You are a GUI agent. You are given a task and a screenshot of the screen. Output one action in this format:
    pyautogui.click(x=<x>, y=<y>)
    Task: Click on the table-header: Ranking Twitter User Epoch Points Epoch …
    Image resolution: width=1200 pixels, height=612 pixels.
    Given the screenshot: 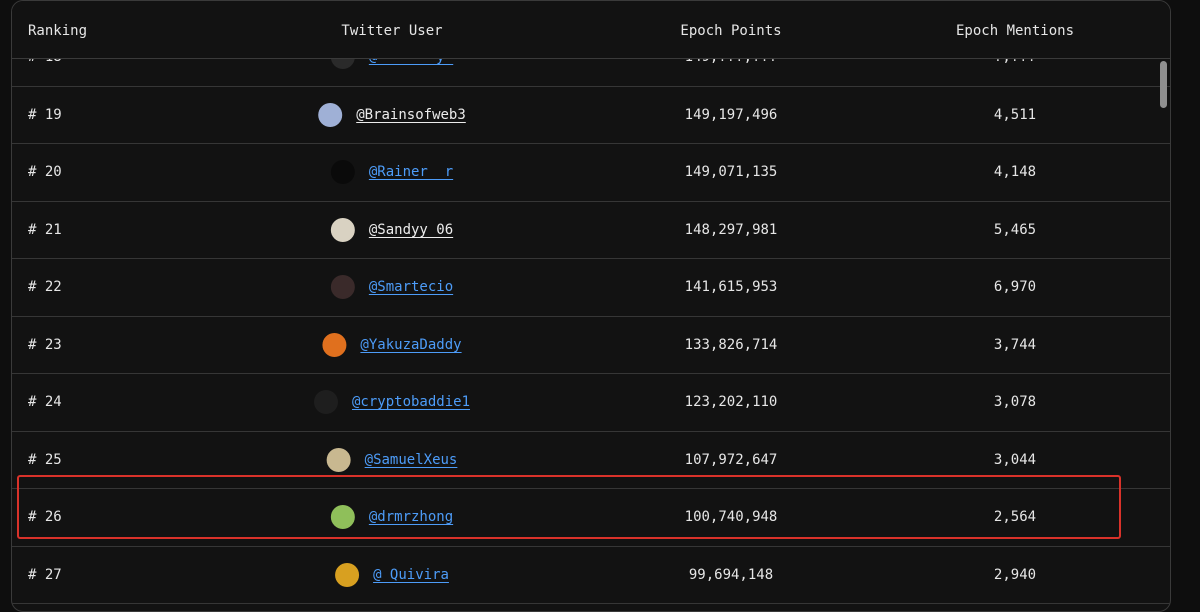 What is the action you would take?
    pyautogui.click(x=591, y=30)
    